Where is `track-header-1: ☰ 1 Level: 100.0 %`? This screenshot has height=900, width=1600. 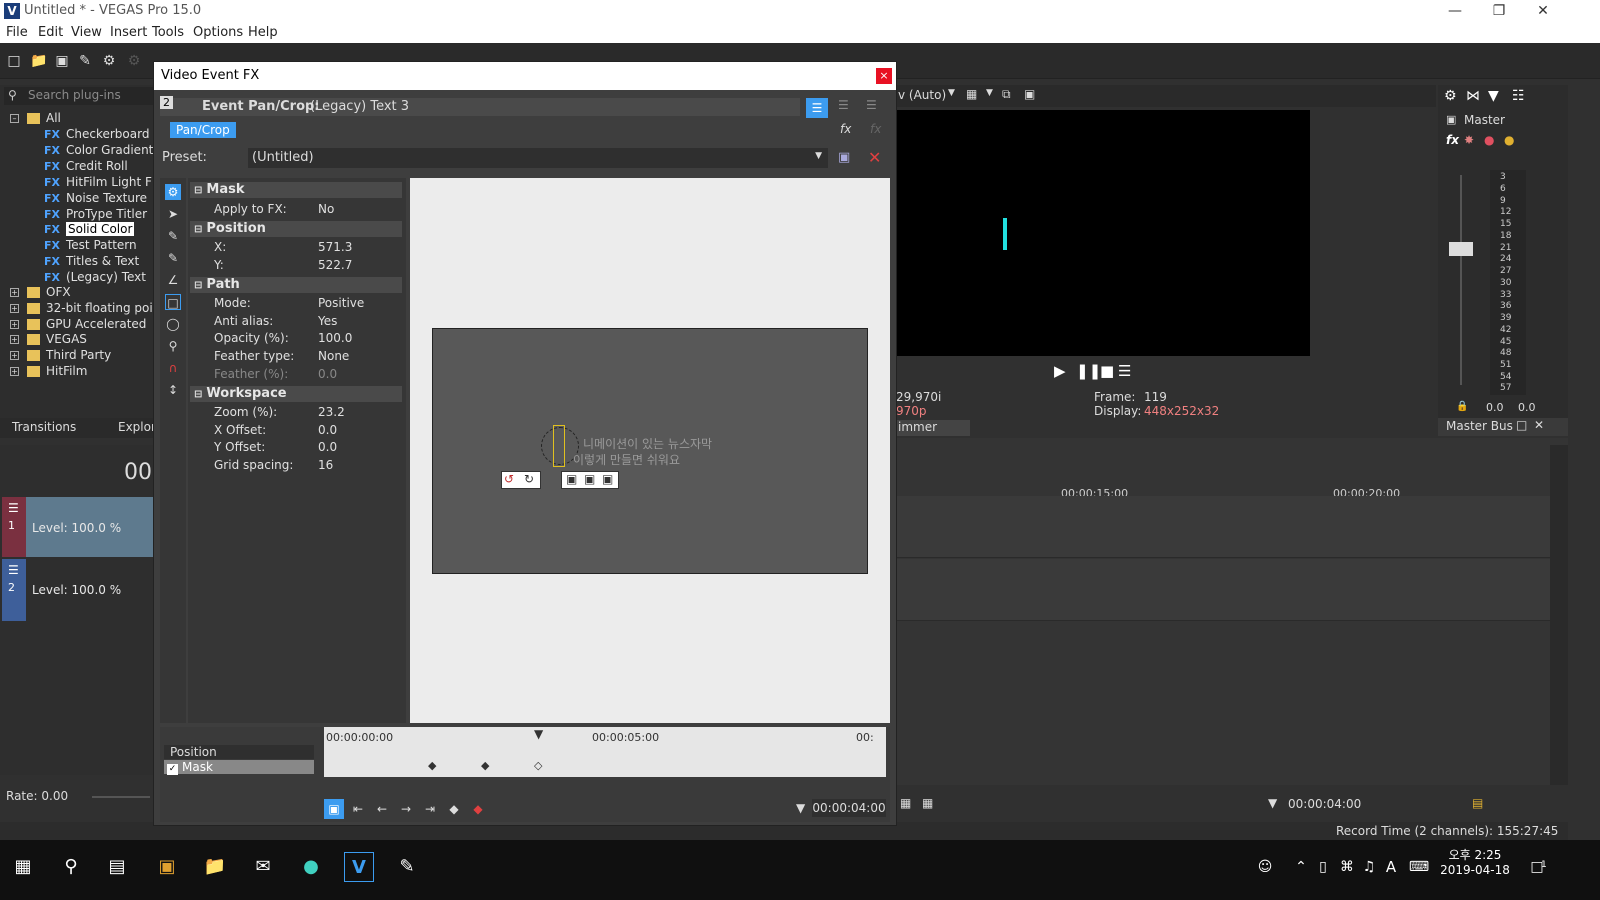
track-header-1: ☰ 1 Level: 100.0 % is located at coordinates (81, 527).